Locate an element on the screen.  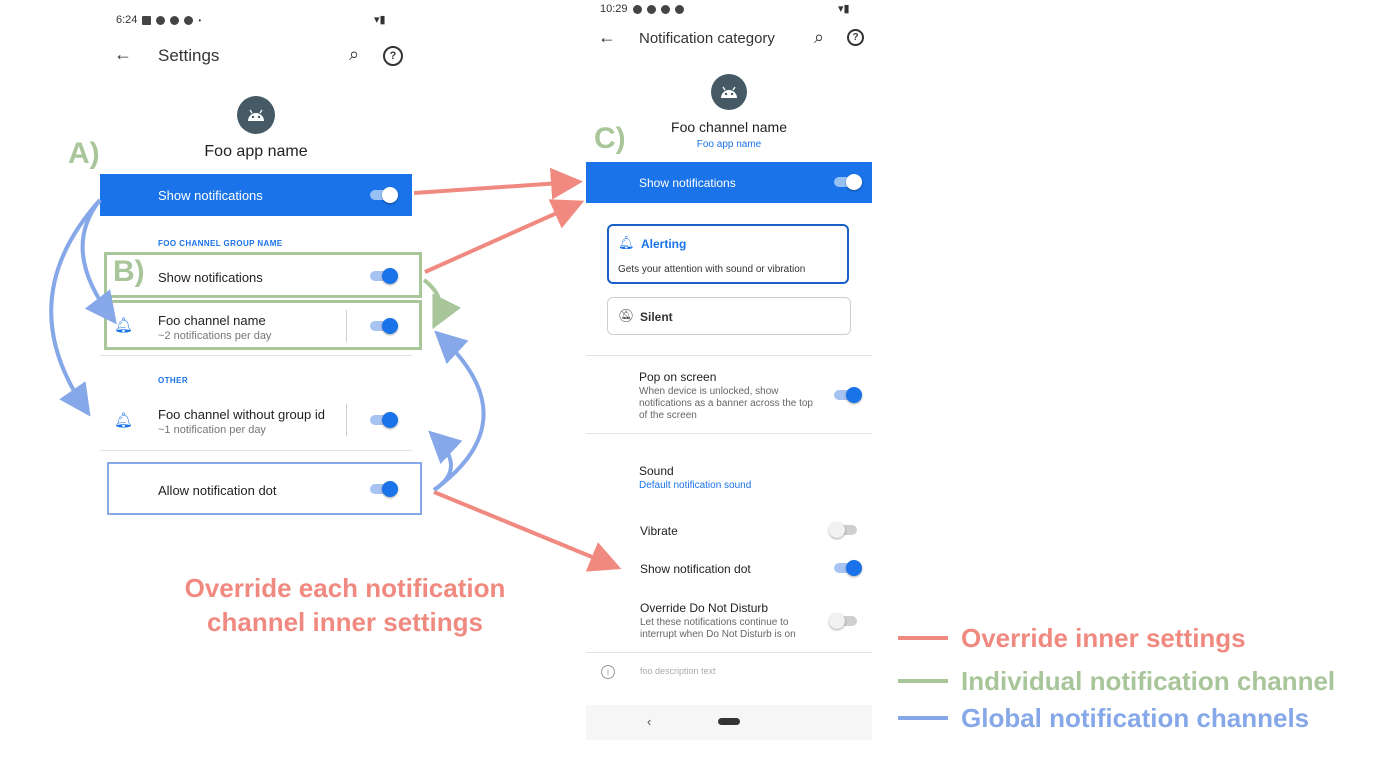
row-divider is located at coordinates (346, 420).